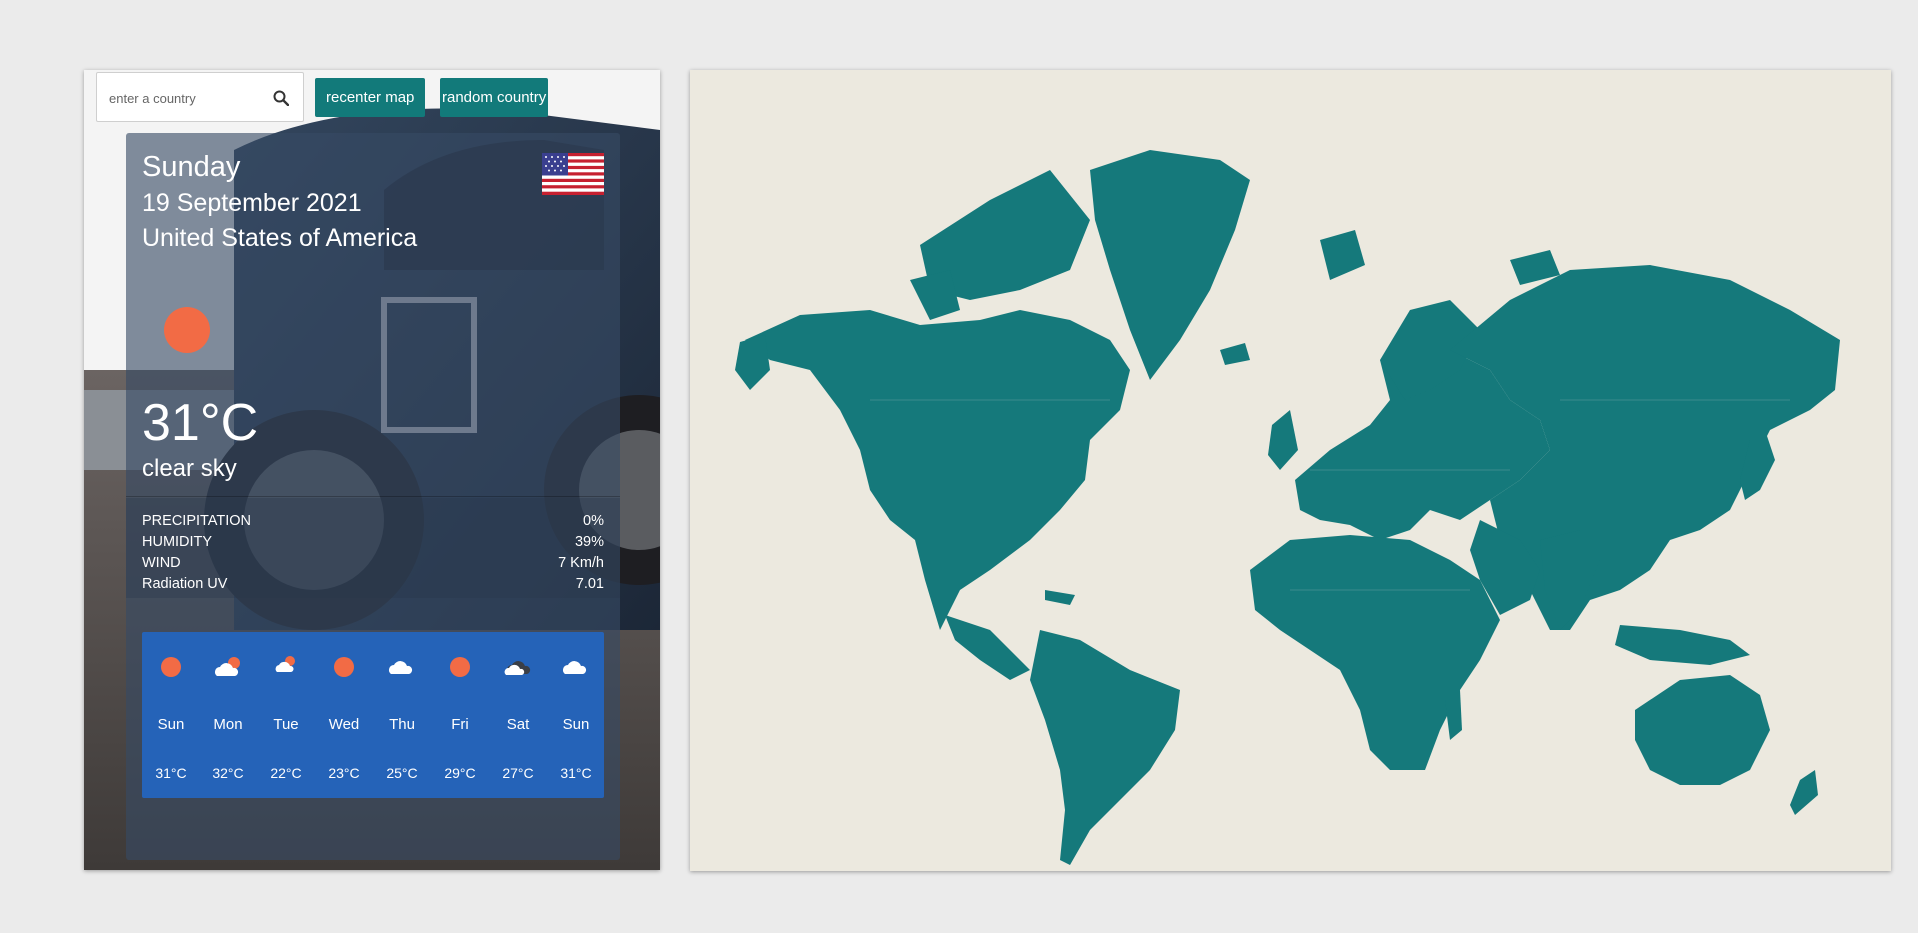  Describe the element at coordinates (402, 773) in the screenshot. I see `forecast-temp: 25°C` at that location.